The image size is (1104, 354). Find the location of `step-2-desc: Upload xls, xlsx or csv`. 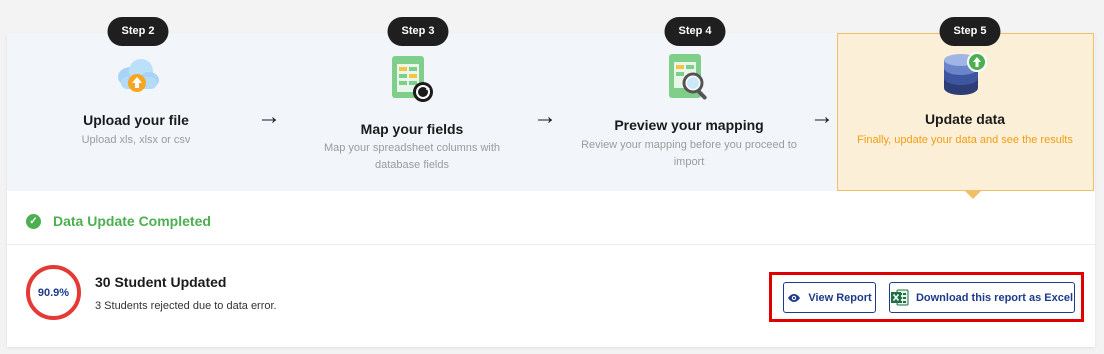

step-2-desc: Upload xls, xlsx or csv is located at coordinates (136, 140).